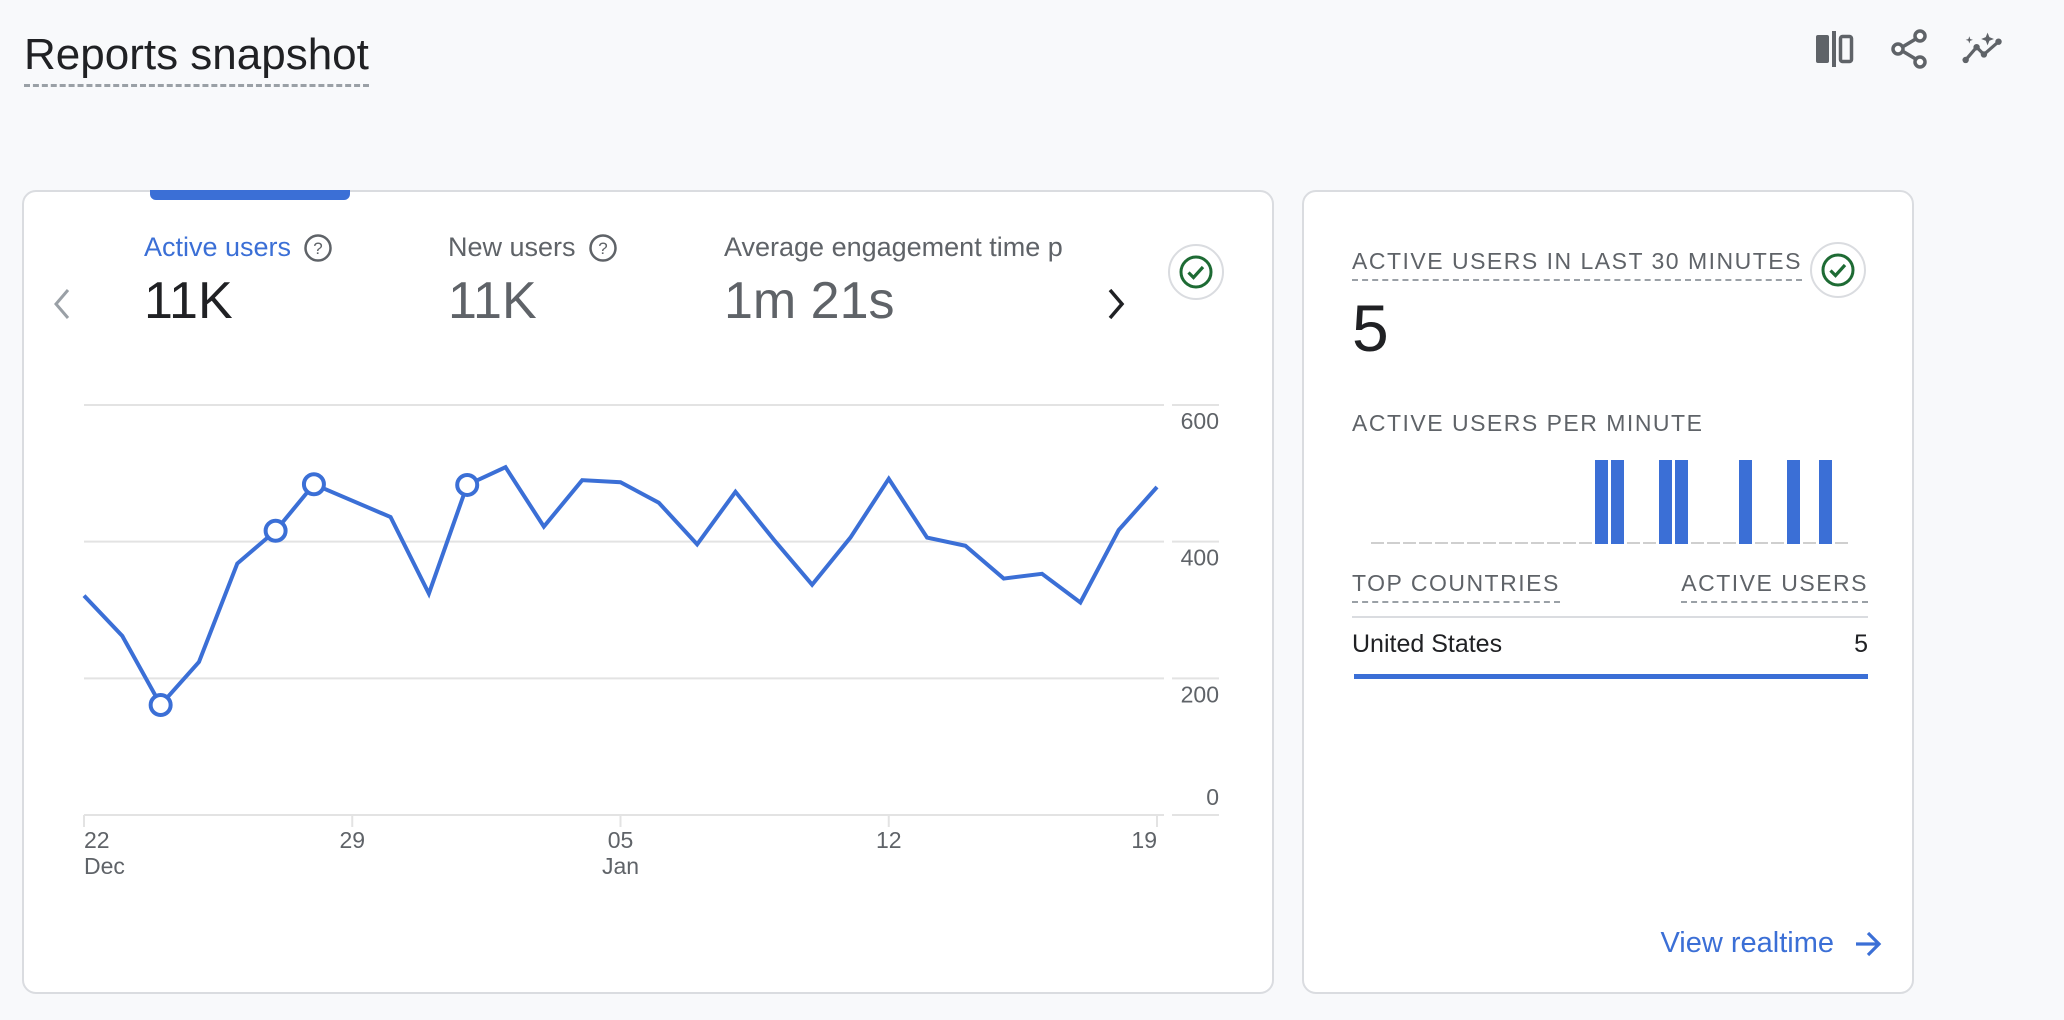  I want to click on compare-button, so click(1835, 49).